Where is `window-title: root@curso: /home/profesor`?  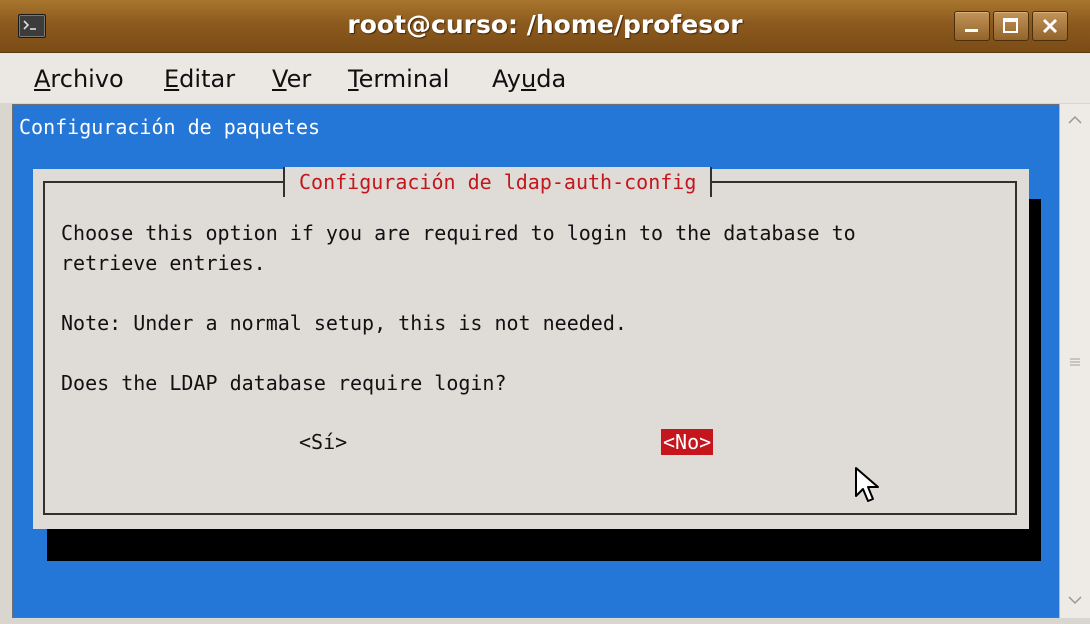
window-title: root@curso: /home/profesor is located at coordinates (545, 24).